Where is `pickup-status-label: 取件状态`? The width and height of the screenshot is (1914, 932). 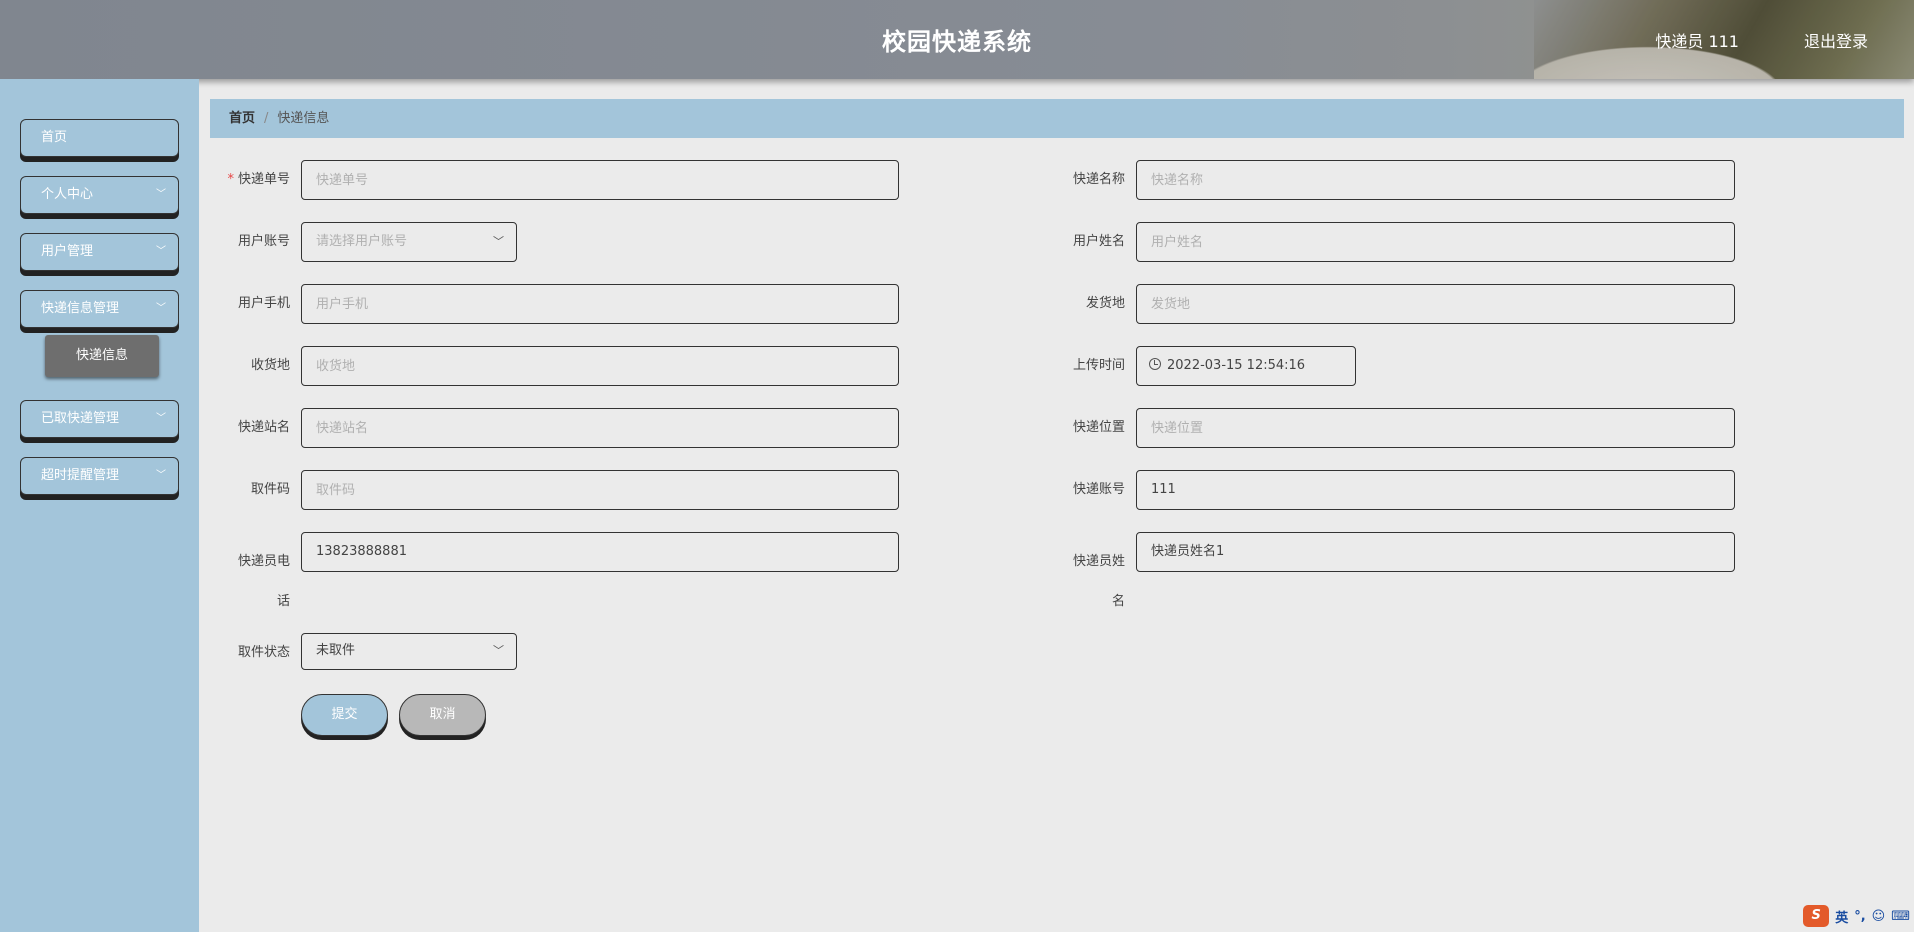 pickup-status-label: 取件状态 is located at coordinates (263, 652).